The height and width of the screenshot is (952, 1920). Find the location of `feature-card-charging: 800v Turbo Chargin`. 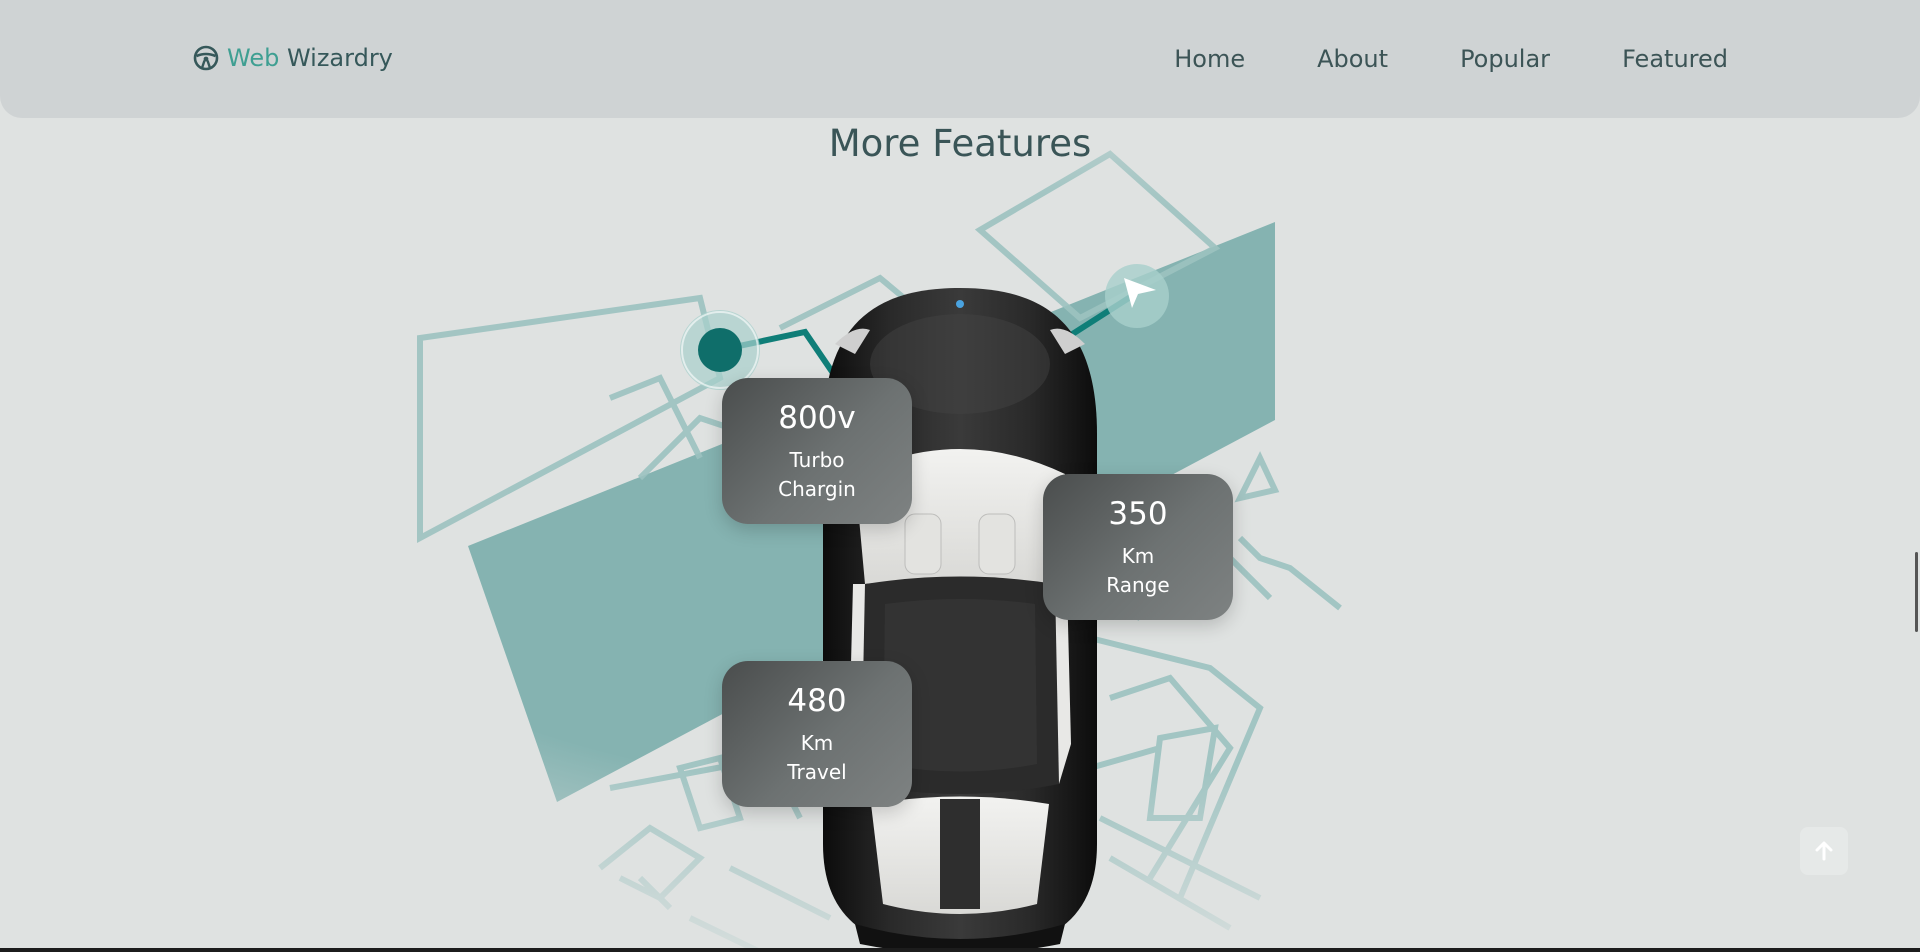

feature-card-charging: 800v Turbo Chargin is located at coordinates (817, 451).